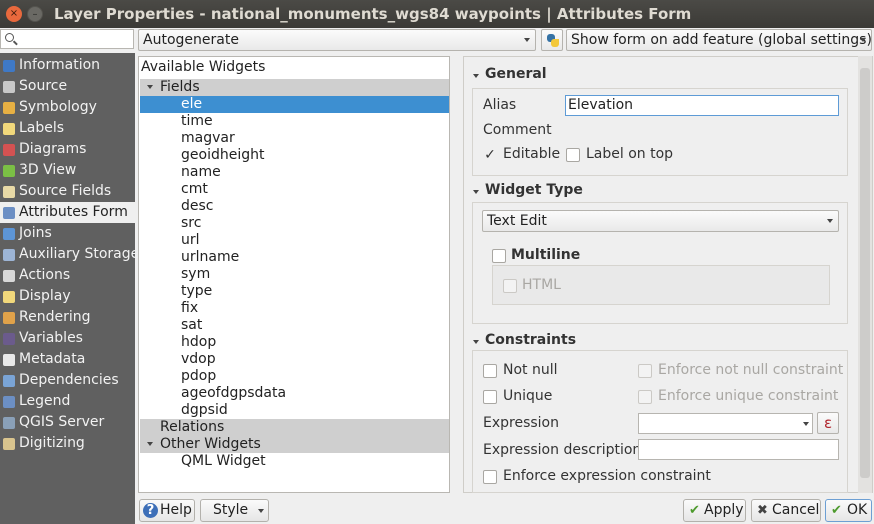 This screenshot has width=874, height=524. What do you see at coordinates (9, 234) in the screenshot?
I see `join-icon` at bounding box center [9, 234].